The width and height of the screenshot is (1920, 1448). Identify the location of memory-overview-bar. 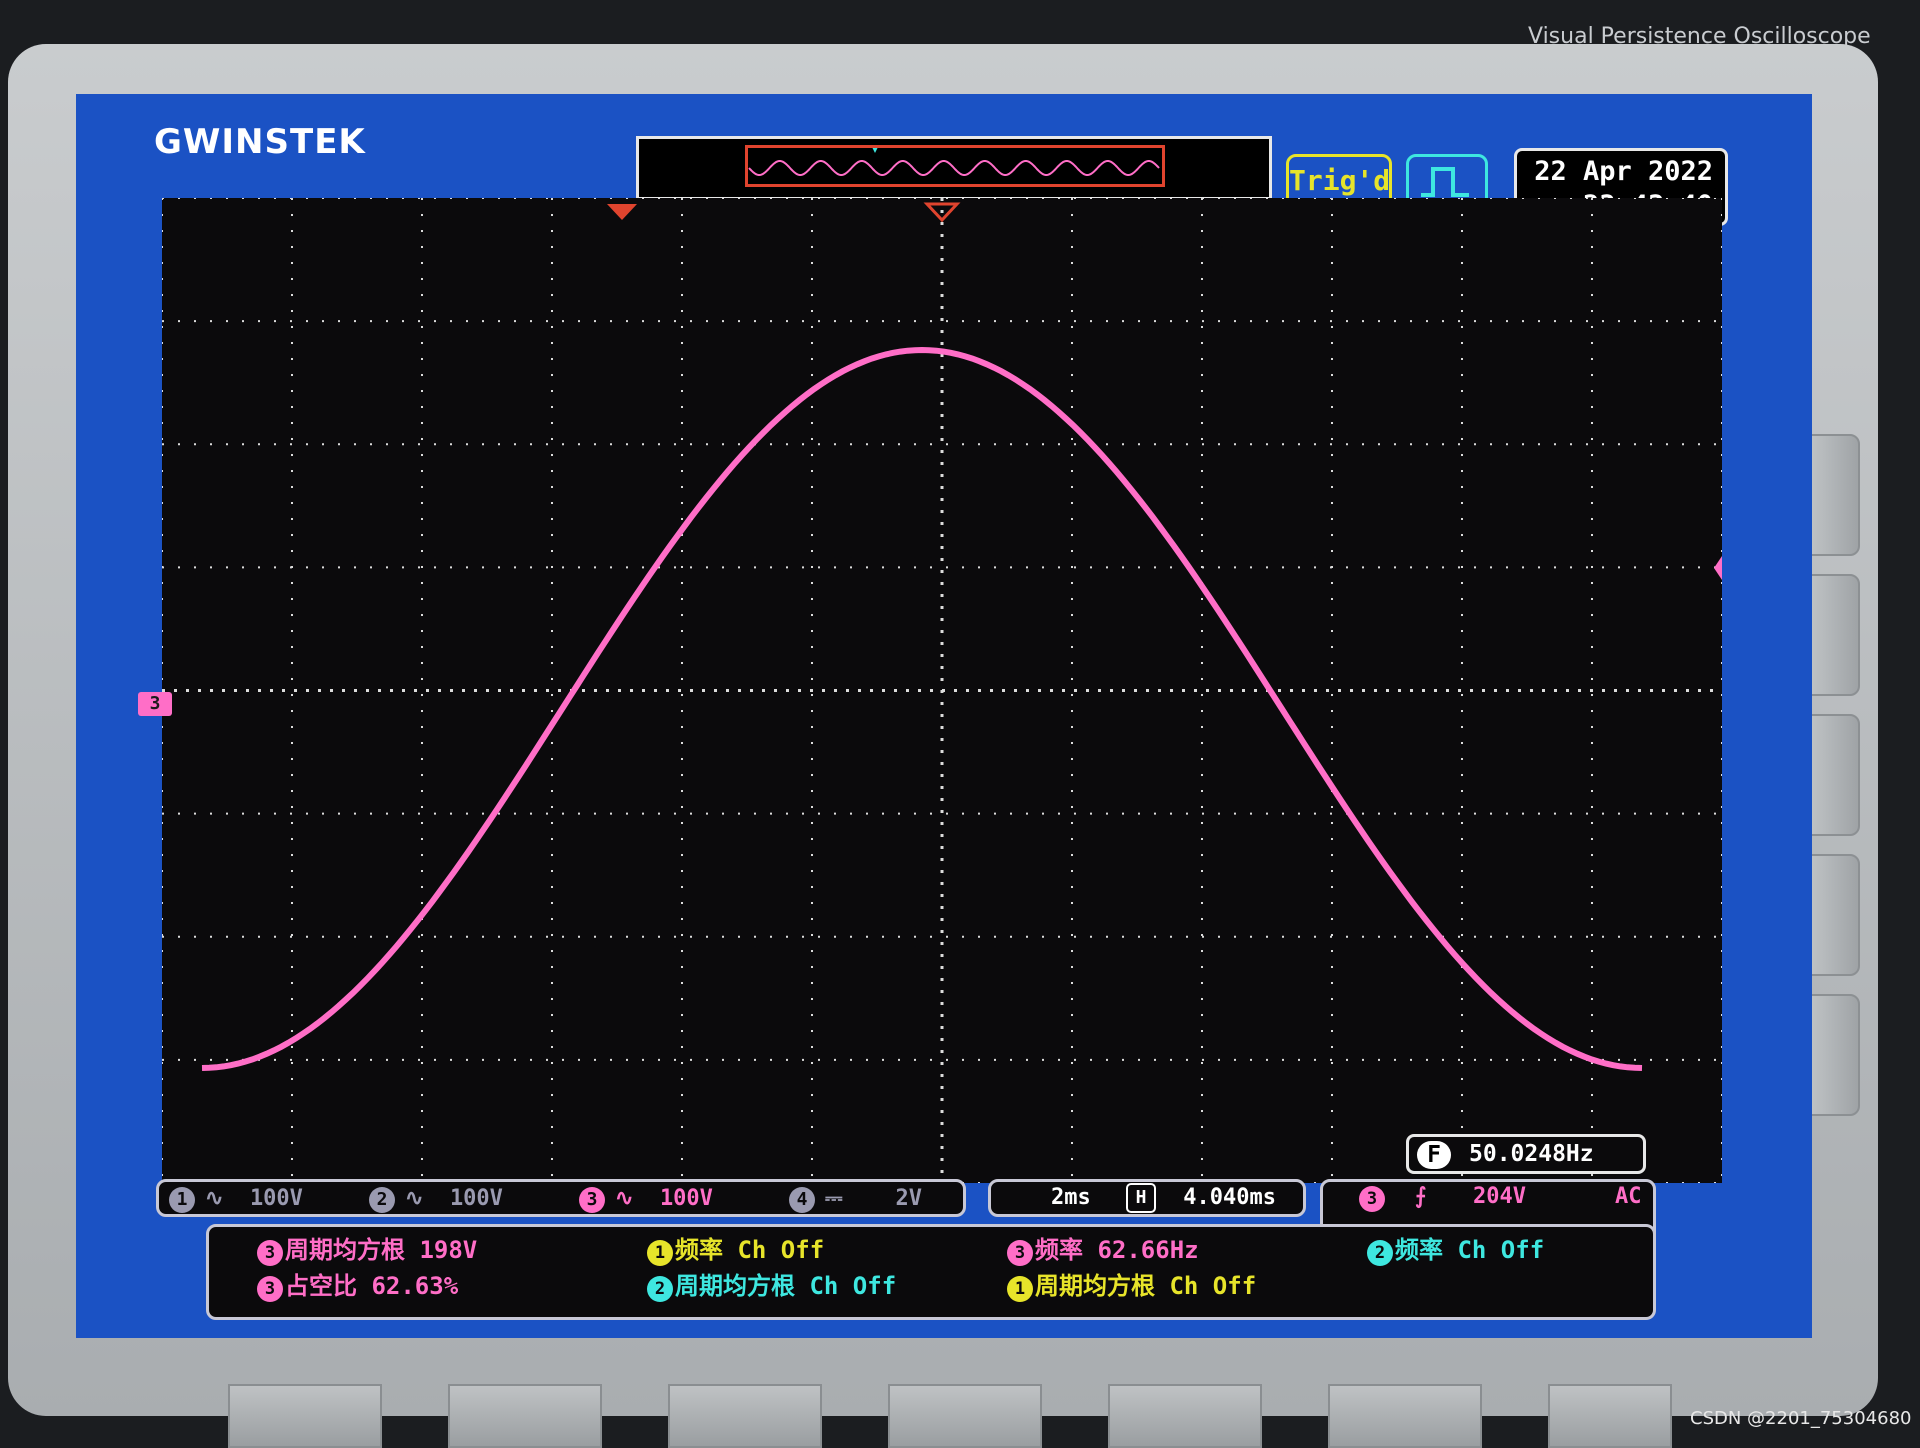
(954, 168).